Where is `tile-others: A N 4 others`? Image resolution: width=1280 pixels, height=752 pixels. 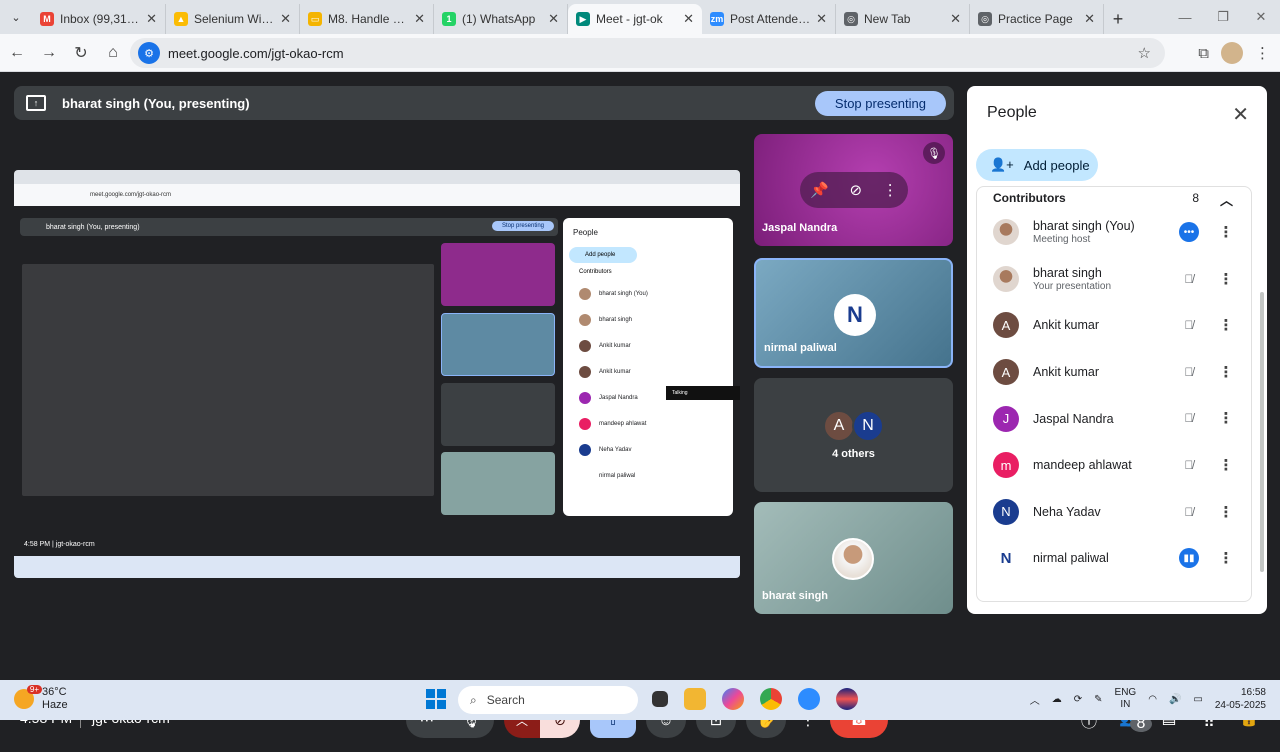
tile-others: A N 4 others is located at coordinates (853, 435).